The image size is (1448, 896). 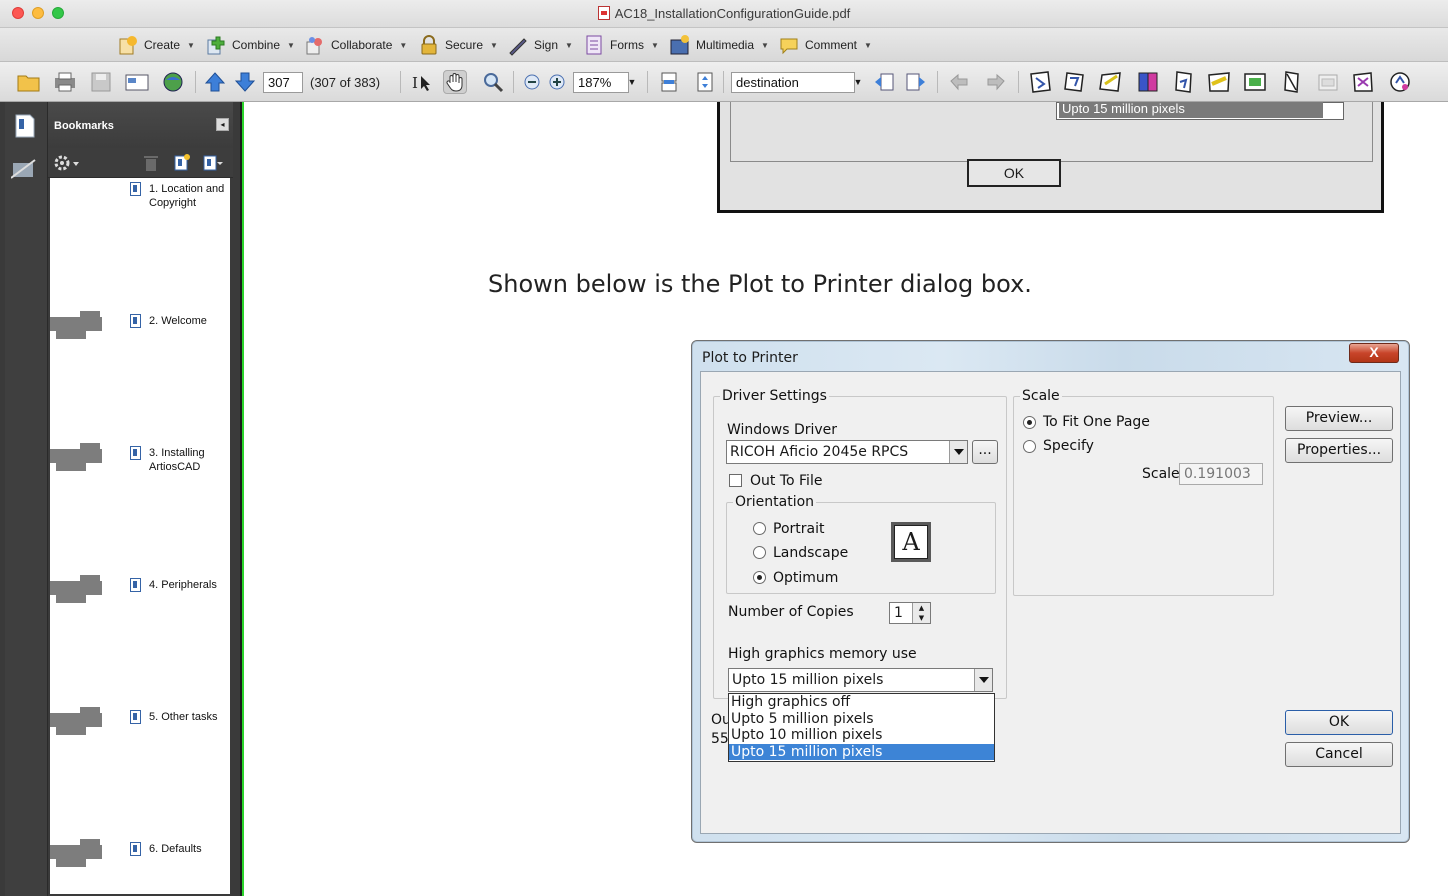 What do you see at coordinates (242, 499) in the screenshot?
I see `panel-resize-divider` at bounding box center [242, 499].